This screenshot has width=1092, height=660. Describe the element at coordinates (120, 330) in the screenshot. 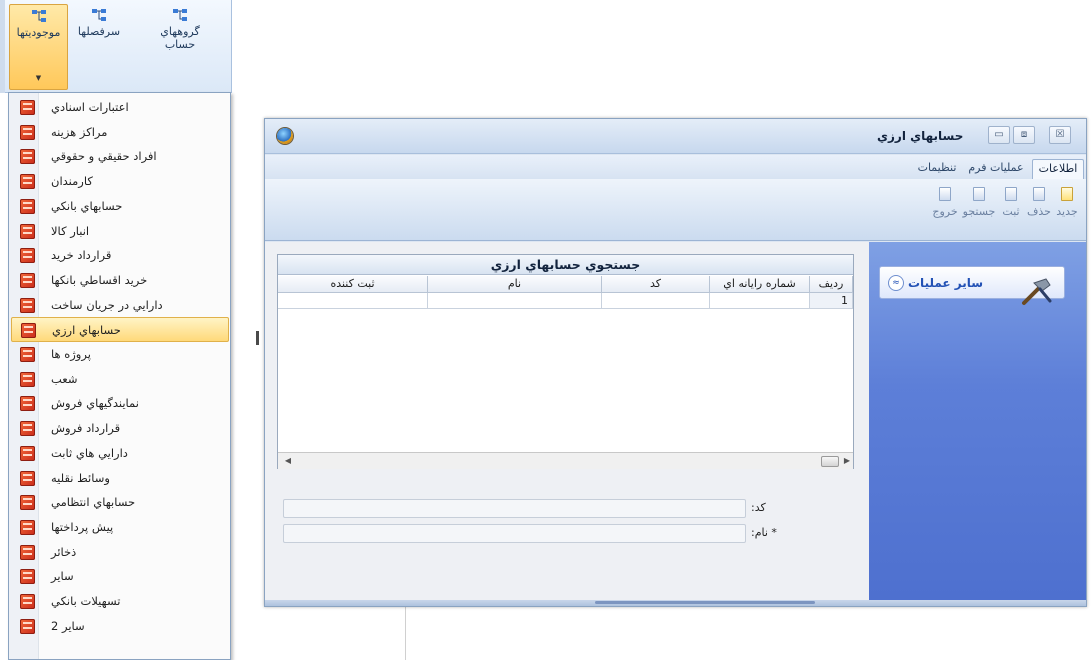

I see `menu-item: حسابهاي ارزي` at that location.